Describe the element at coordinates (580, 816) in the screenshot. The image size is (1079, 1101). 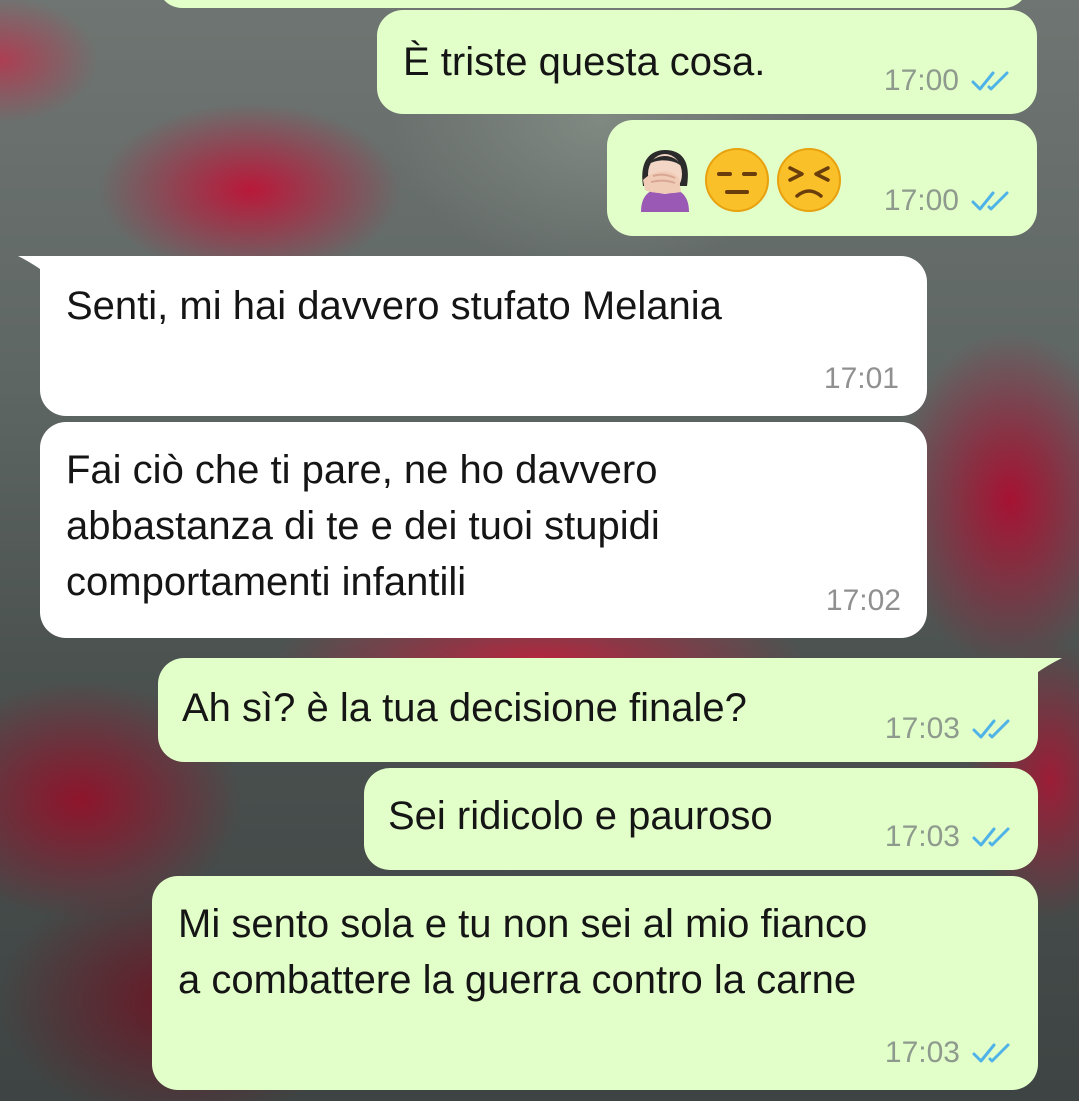
I see `message-text: Sei ridicolo e pauroso` at that location.